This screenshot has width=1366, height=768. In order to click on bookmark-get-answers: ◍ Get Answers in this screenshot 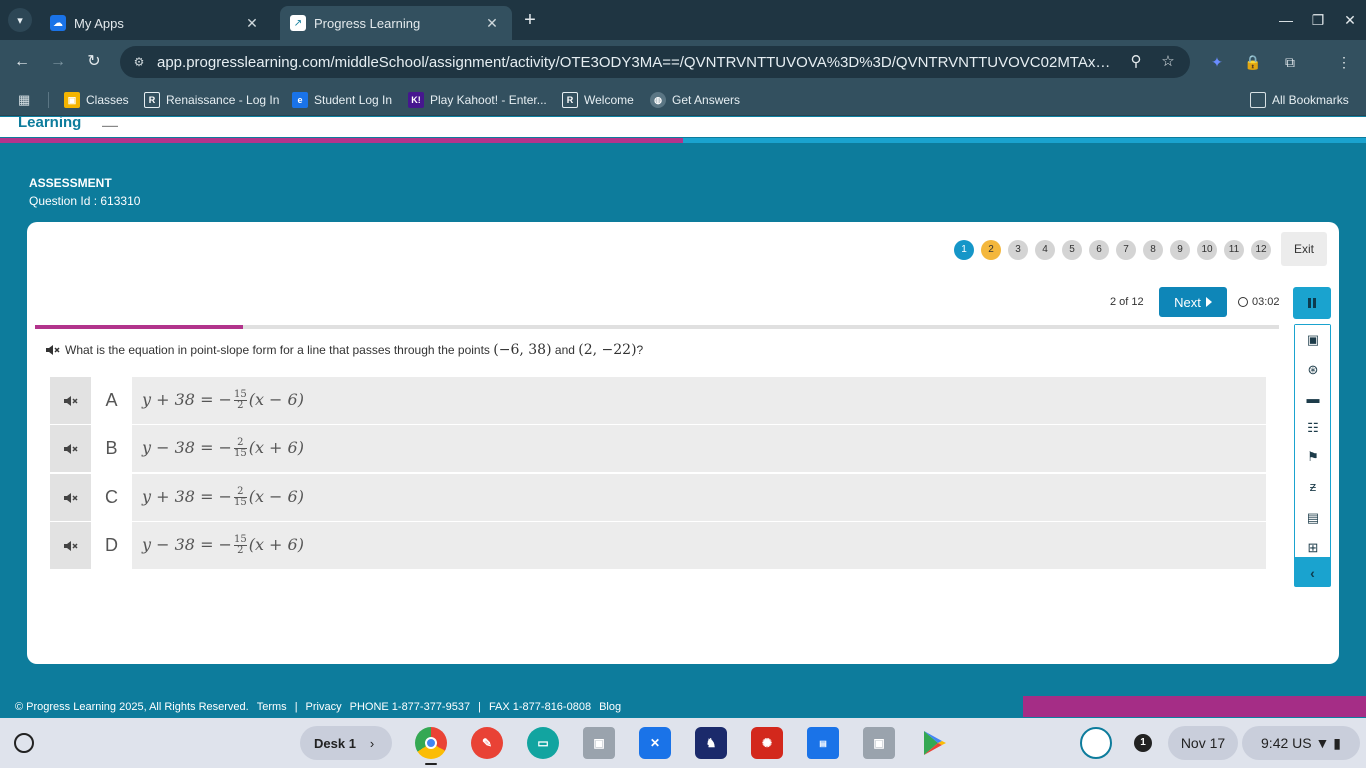, I will do `click(695, 100)`.